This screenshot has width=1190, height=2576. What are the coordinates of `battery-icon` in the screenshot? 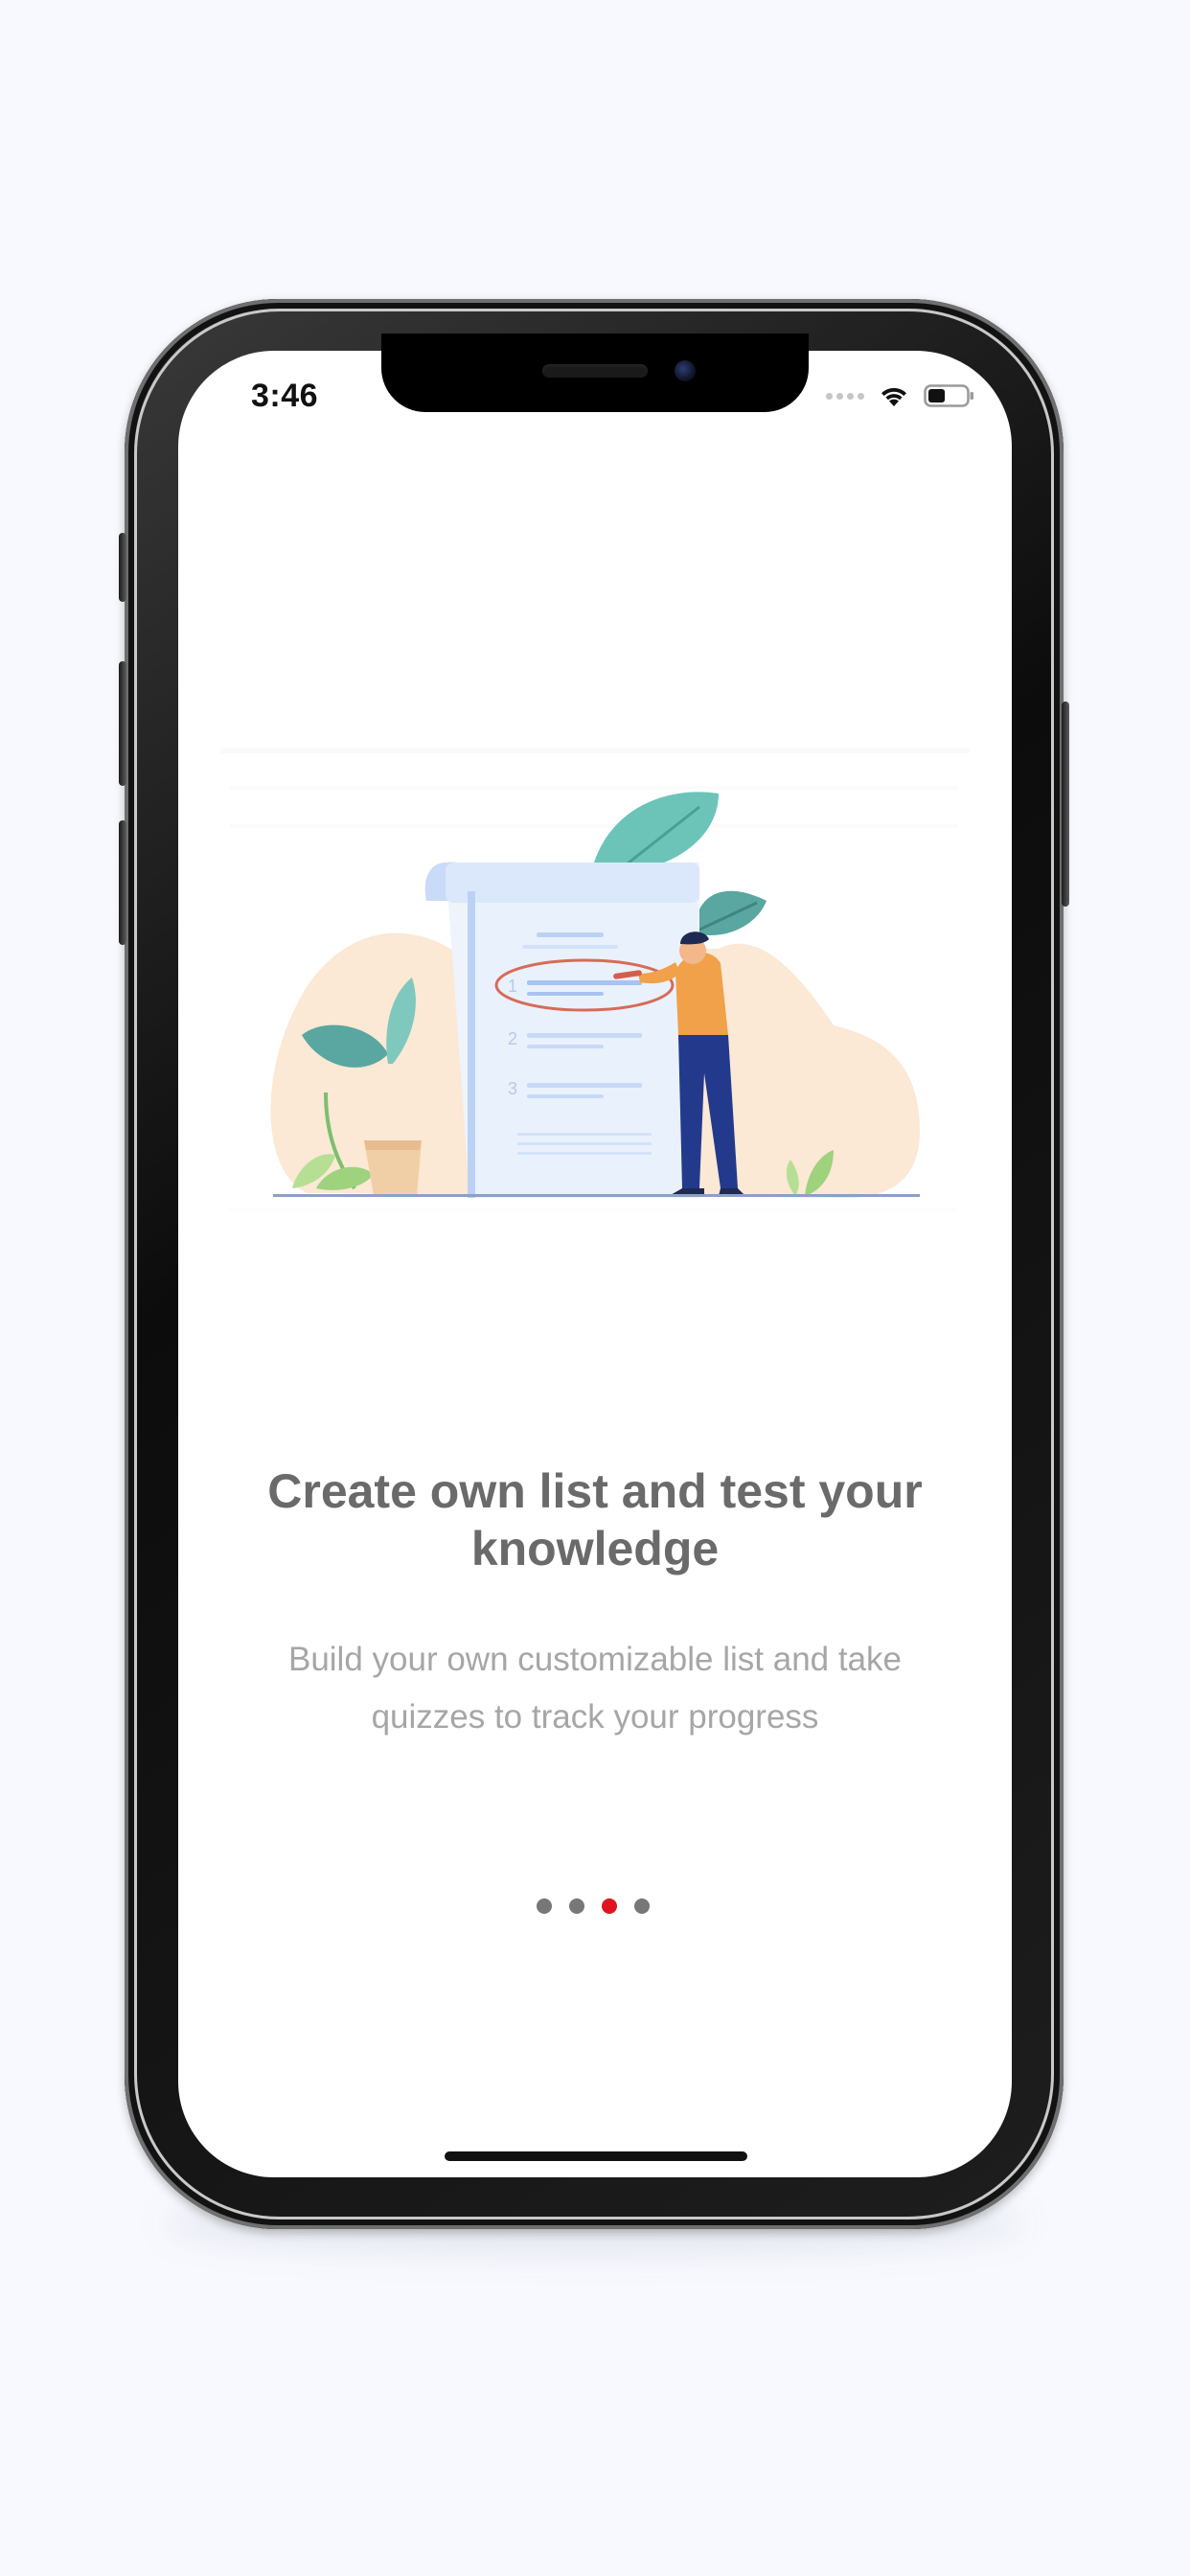 It's located at (949, 395).